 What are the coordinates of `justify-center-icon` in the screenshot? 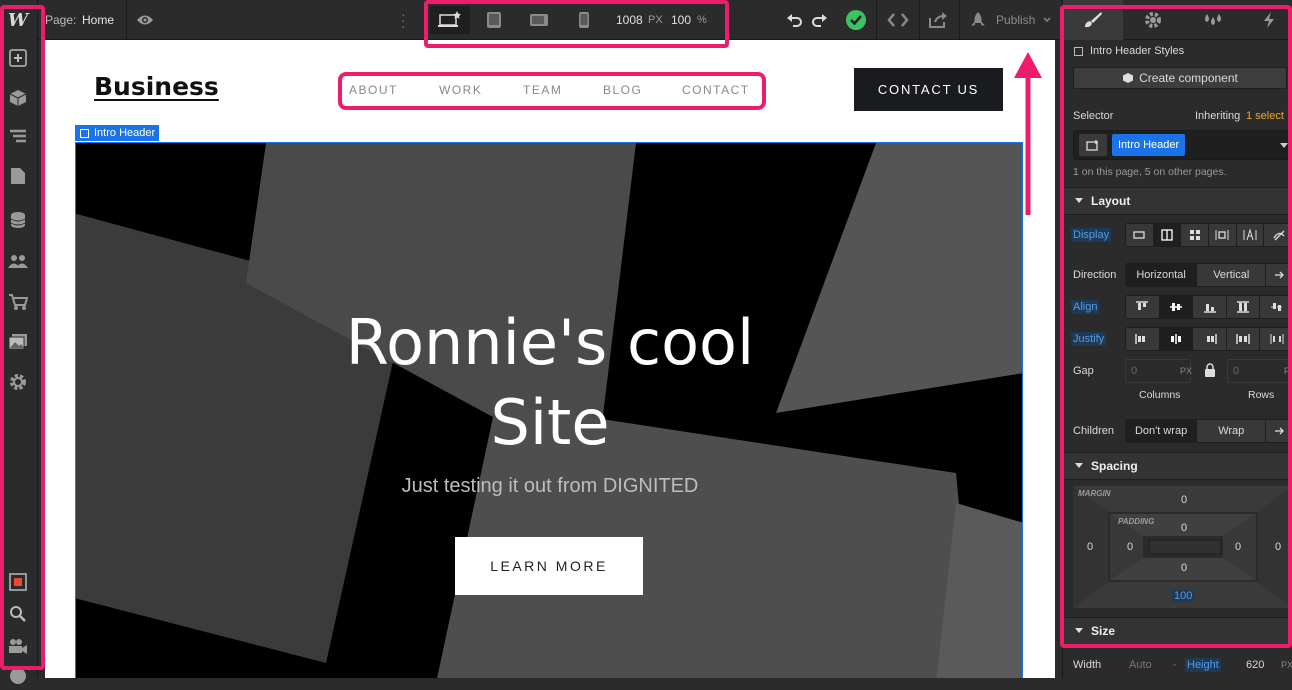 It's located at (1175, 339).